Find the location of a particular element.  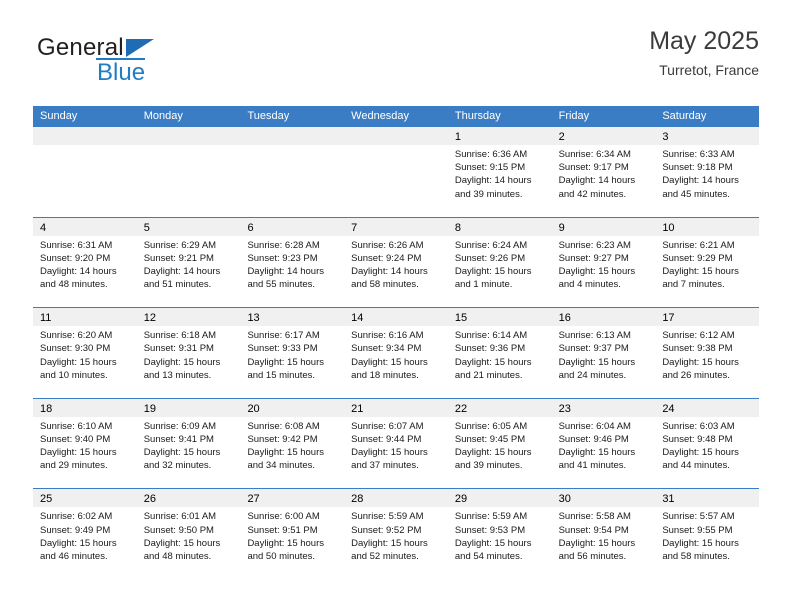

sunrise-text: Sunrise: 6:21 AM is located at coordinates (698, 245).